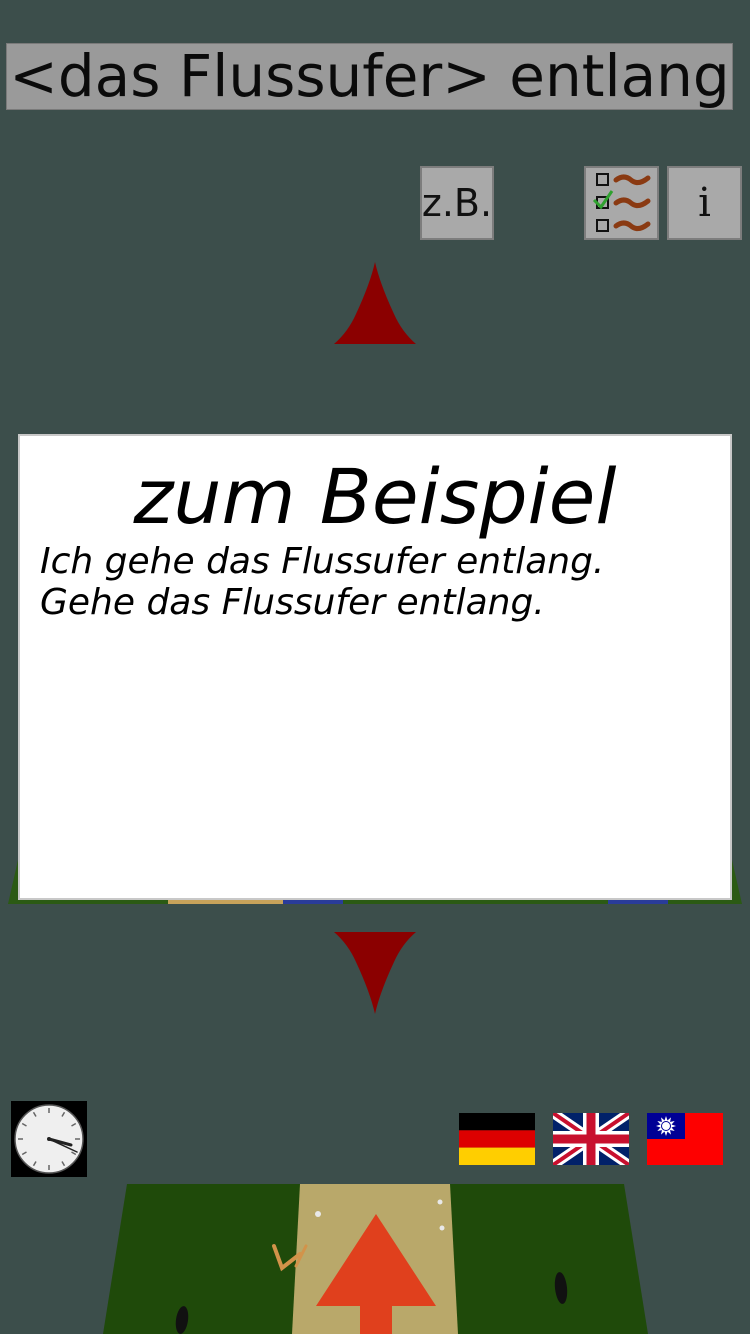  Describe the element at coordinates (591, 1139) in the screenshot. I see `flag-uk-icon` at that location.